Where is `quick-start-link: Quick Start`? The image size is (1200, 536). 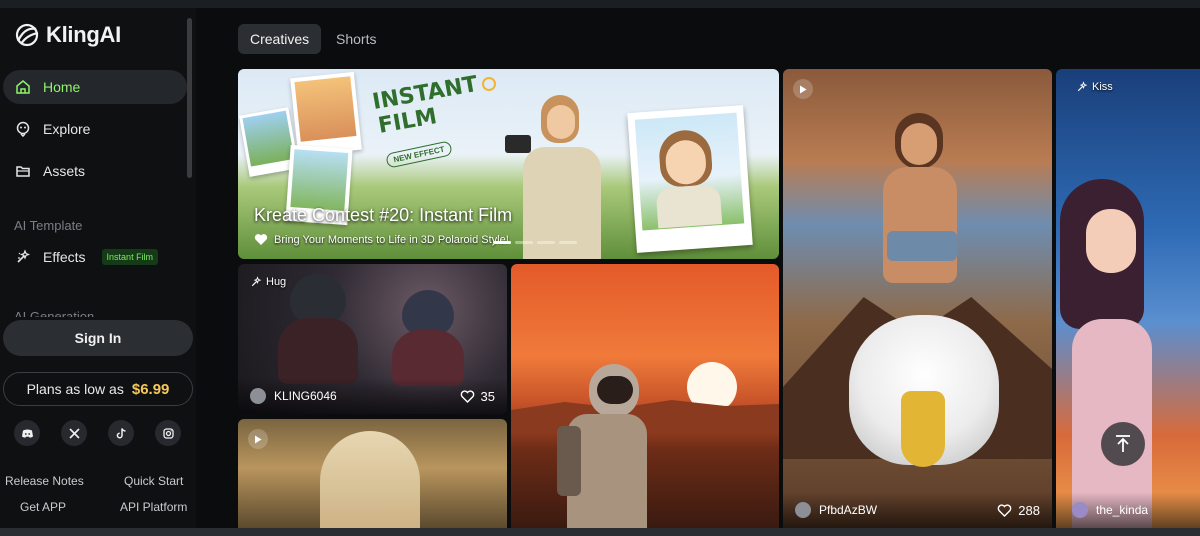
quick-start-link: Quick Start is located at coordinates (153, 481).